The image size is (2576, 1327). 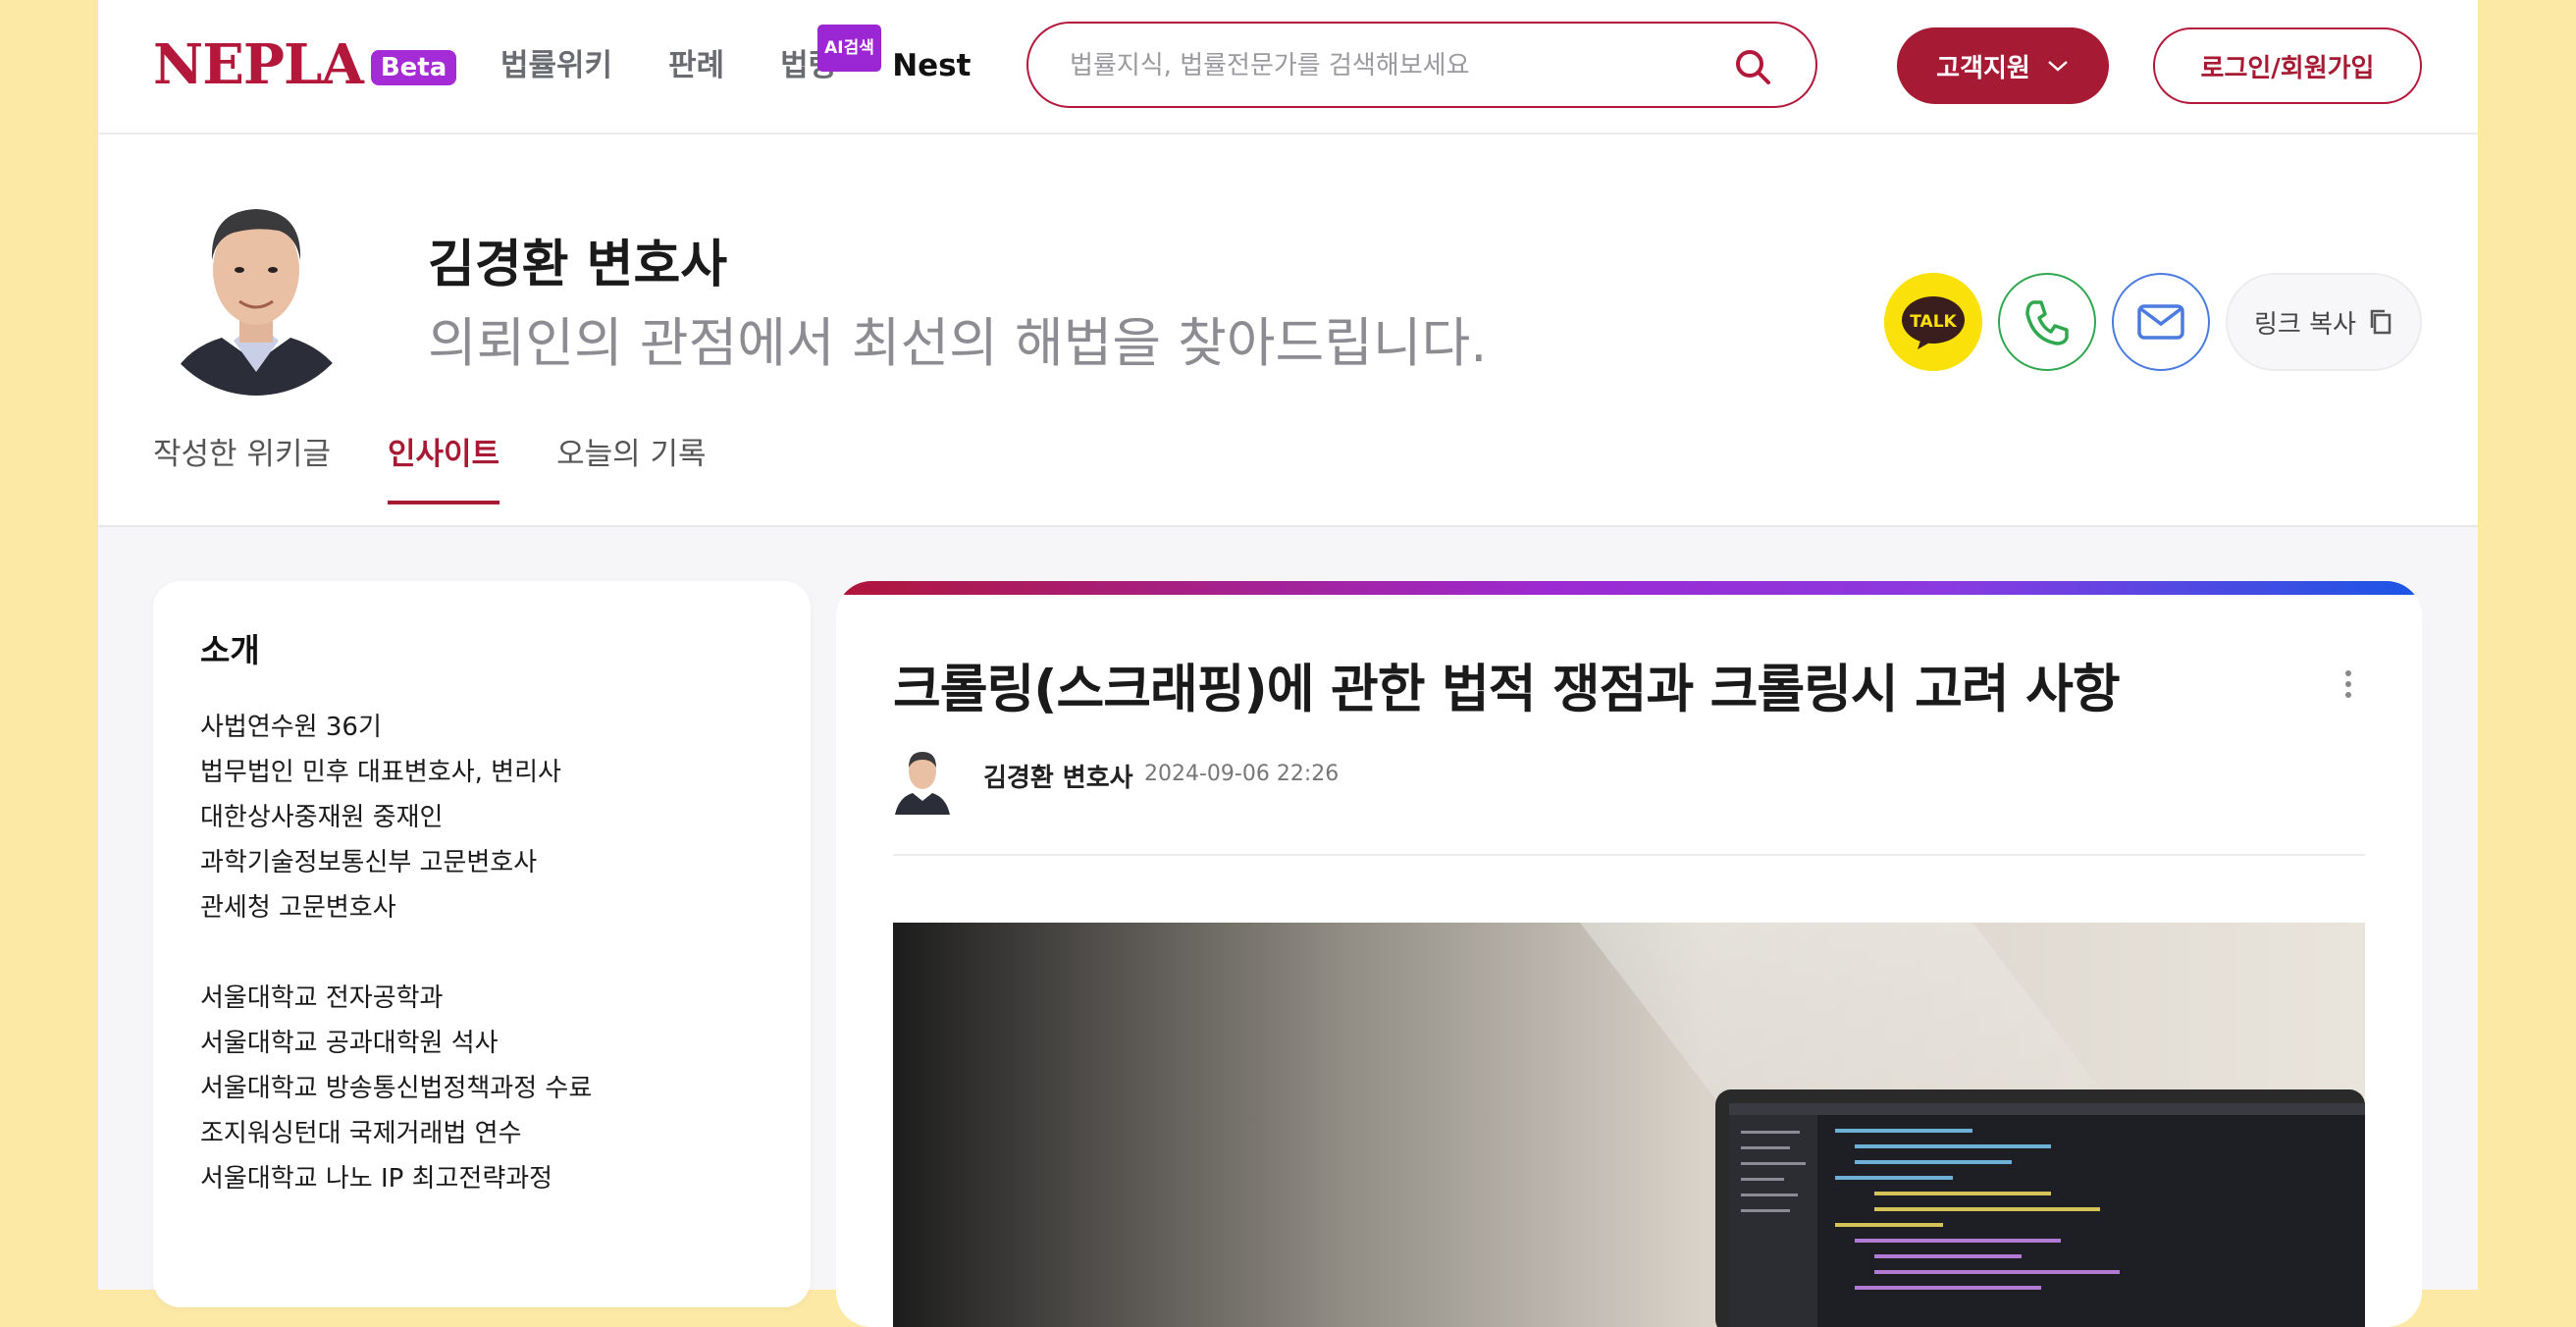 I want to click on article-gradient-bar, so click(x=1629, y=588).